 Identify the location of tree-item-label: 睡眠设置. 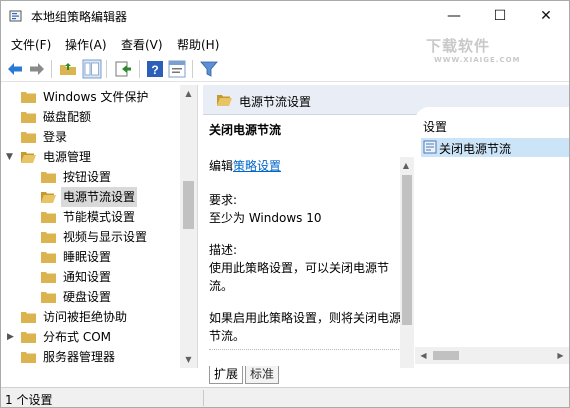
(87, 257).